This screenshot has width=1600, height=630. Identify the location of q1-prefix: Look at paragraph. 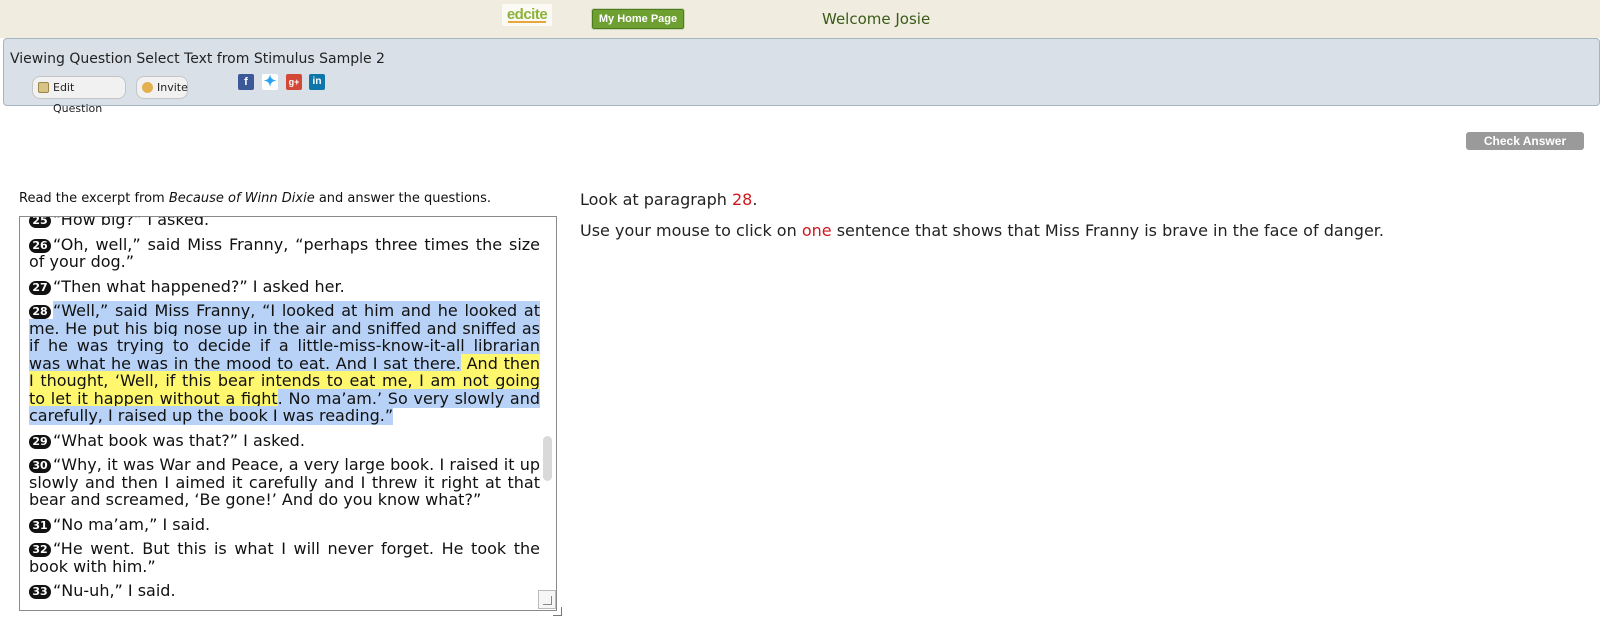
(656, 199).